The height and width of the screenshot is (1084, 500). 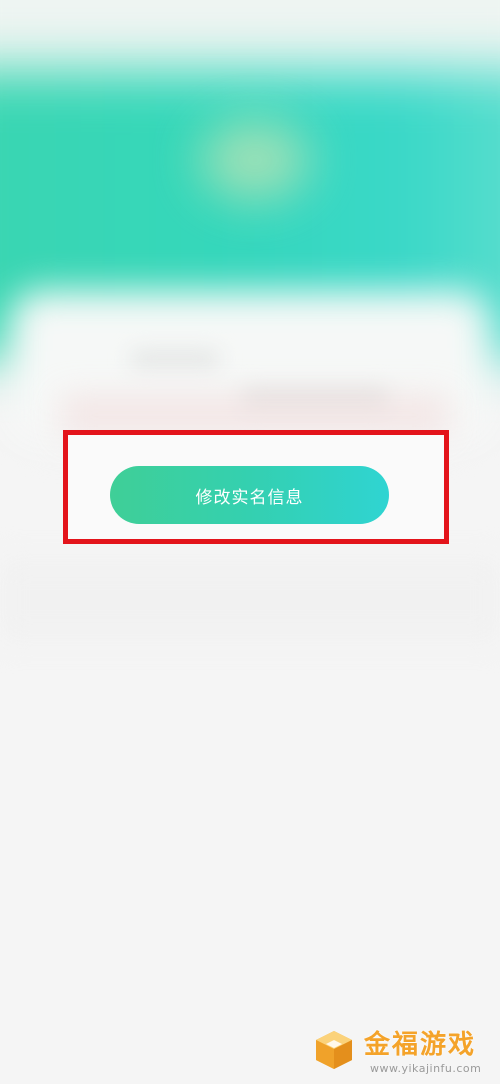 I want to click on blurred-banner-glow, so click(x=255, y=160).